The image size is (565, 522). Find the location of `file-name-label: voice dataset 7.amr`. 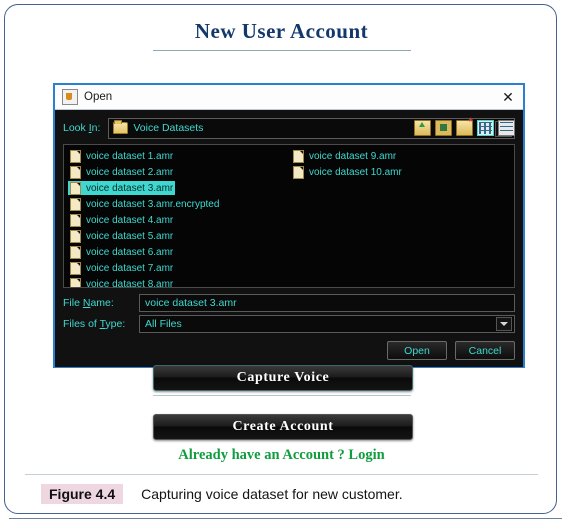

file-name-label: voice dataset 7.amr is located at coordinates (130, 268).